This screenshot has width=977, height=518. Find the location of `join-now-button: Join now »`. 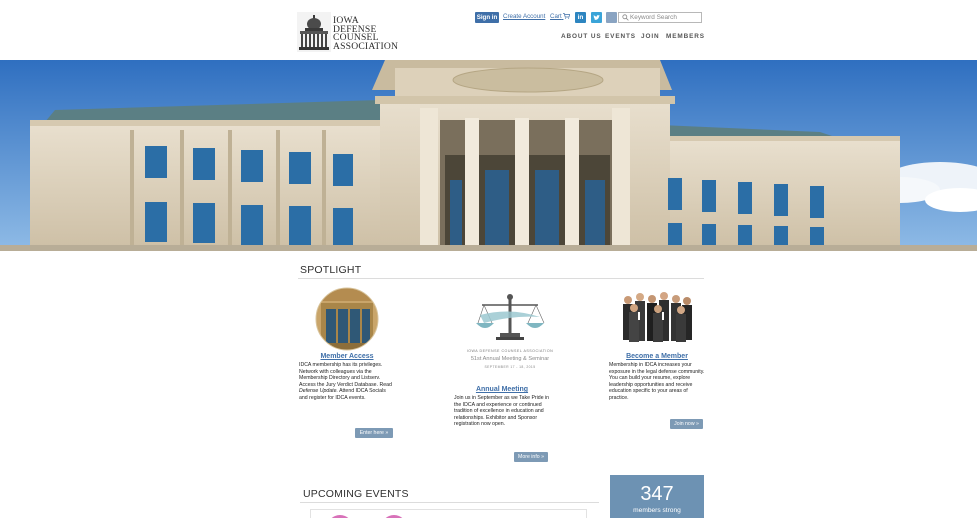

join-now-button: Join now » is located at coordinates (686, 424).